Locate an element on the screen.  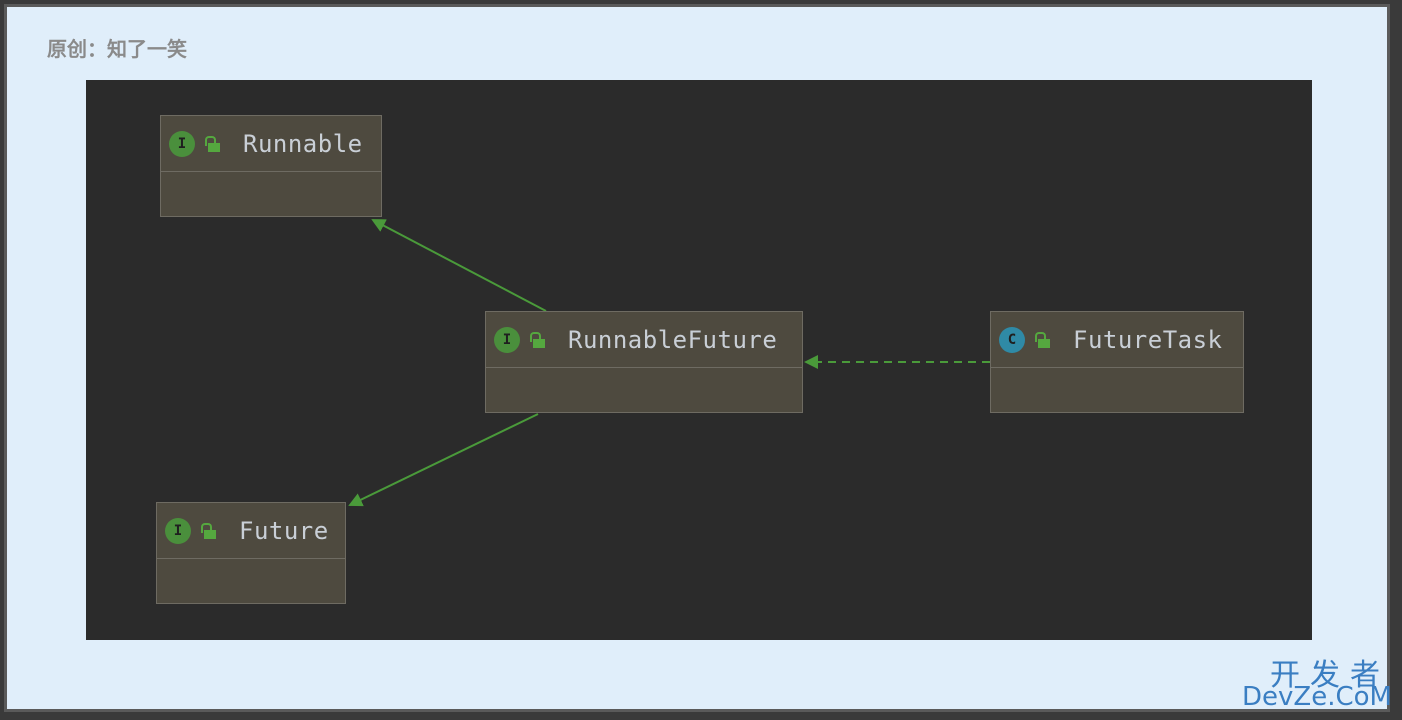
node-header: I Runnable is located at coordinates (271, 144).